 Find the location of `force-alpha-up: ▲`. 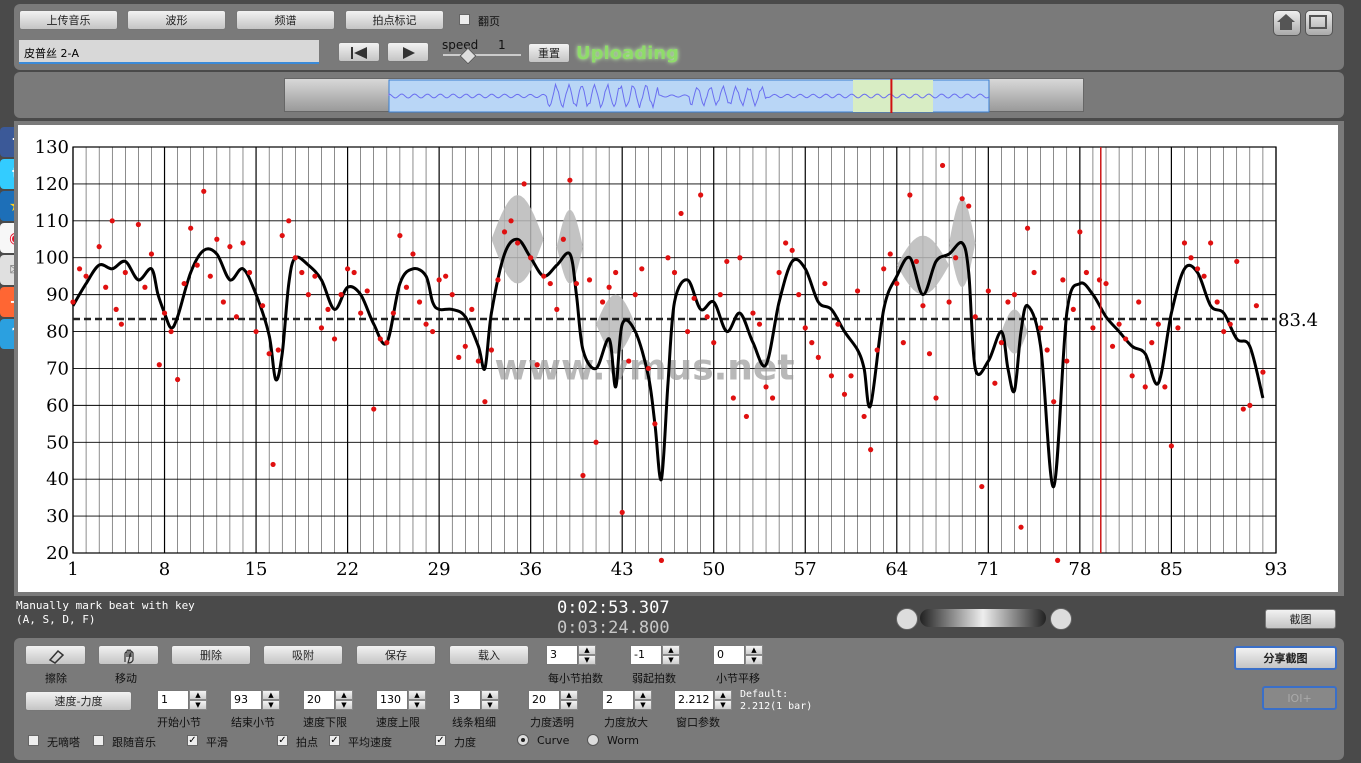

force-alpha-up: ▲ is located at coordinates (569, 695).